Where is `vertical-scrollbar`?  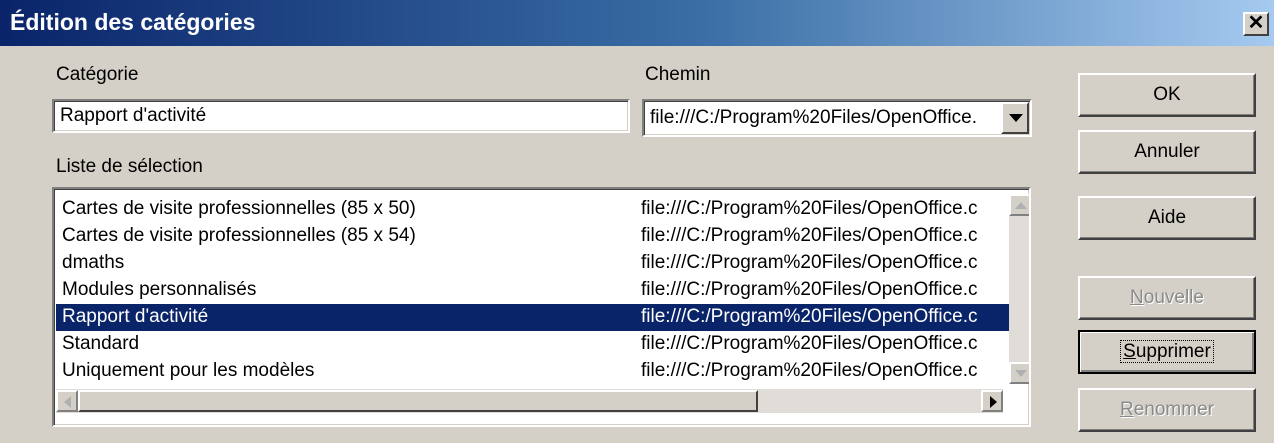 vertical-scrollbar is located at coordinates (1019, 289).